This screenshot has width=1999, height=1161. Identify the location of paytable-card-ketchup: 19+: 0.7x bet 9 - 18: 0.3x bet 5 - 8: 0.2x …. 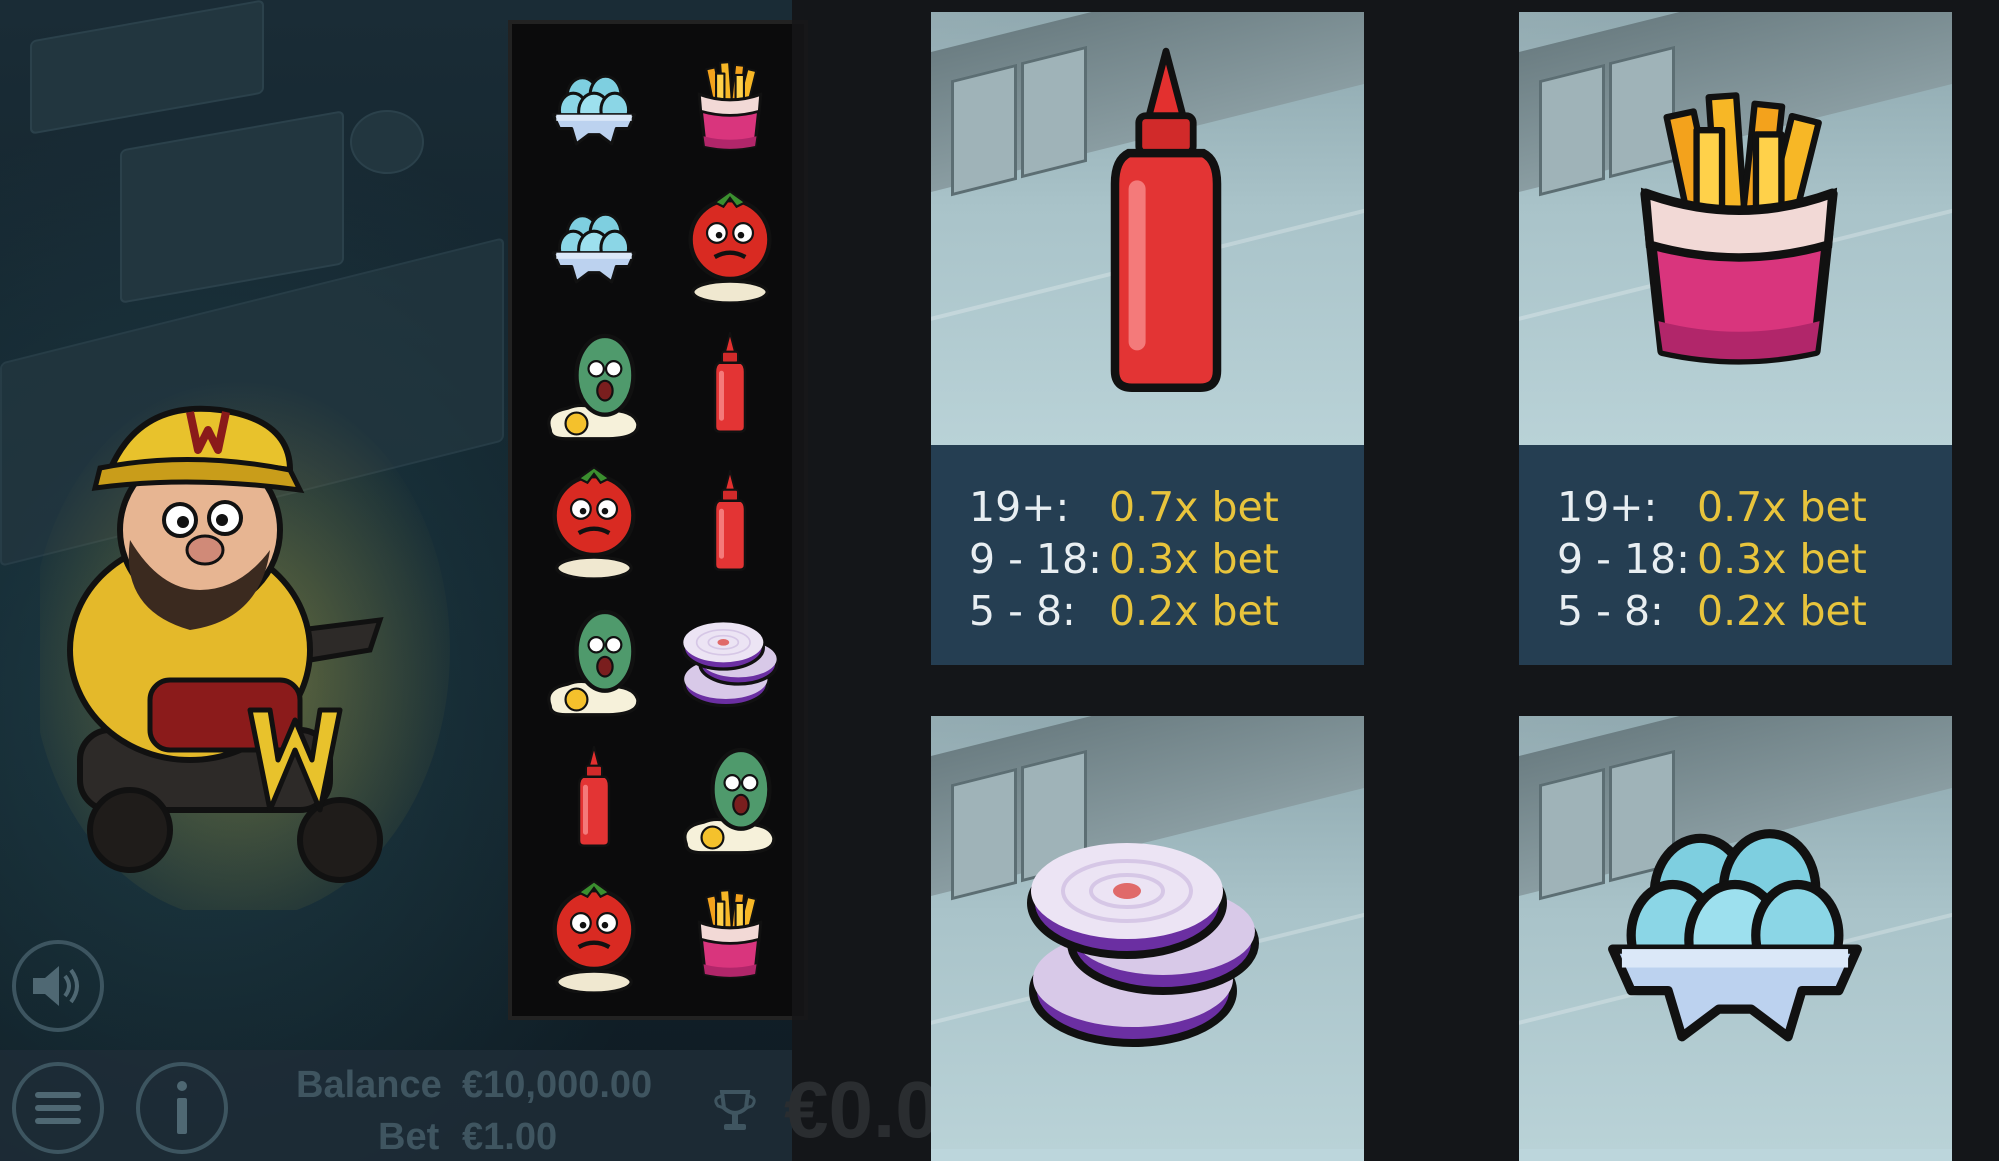
(1147, 338).